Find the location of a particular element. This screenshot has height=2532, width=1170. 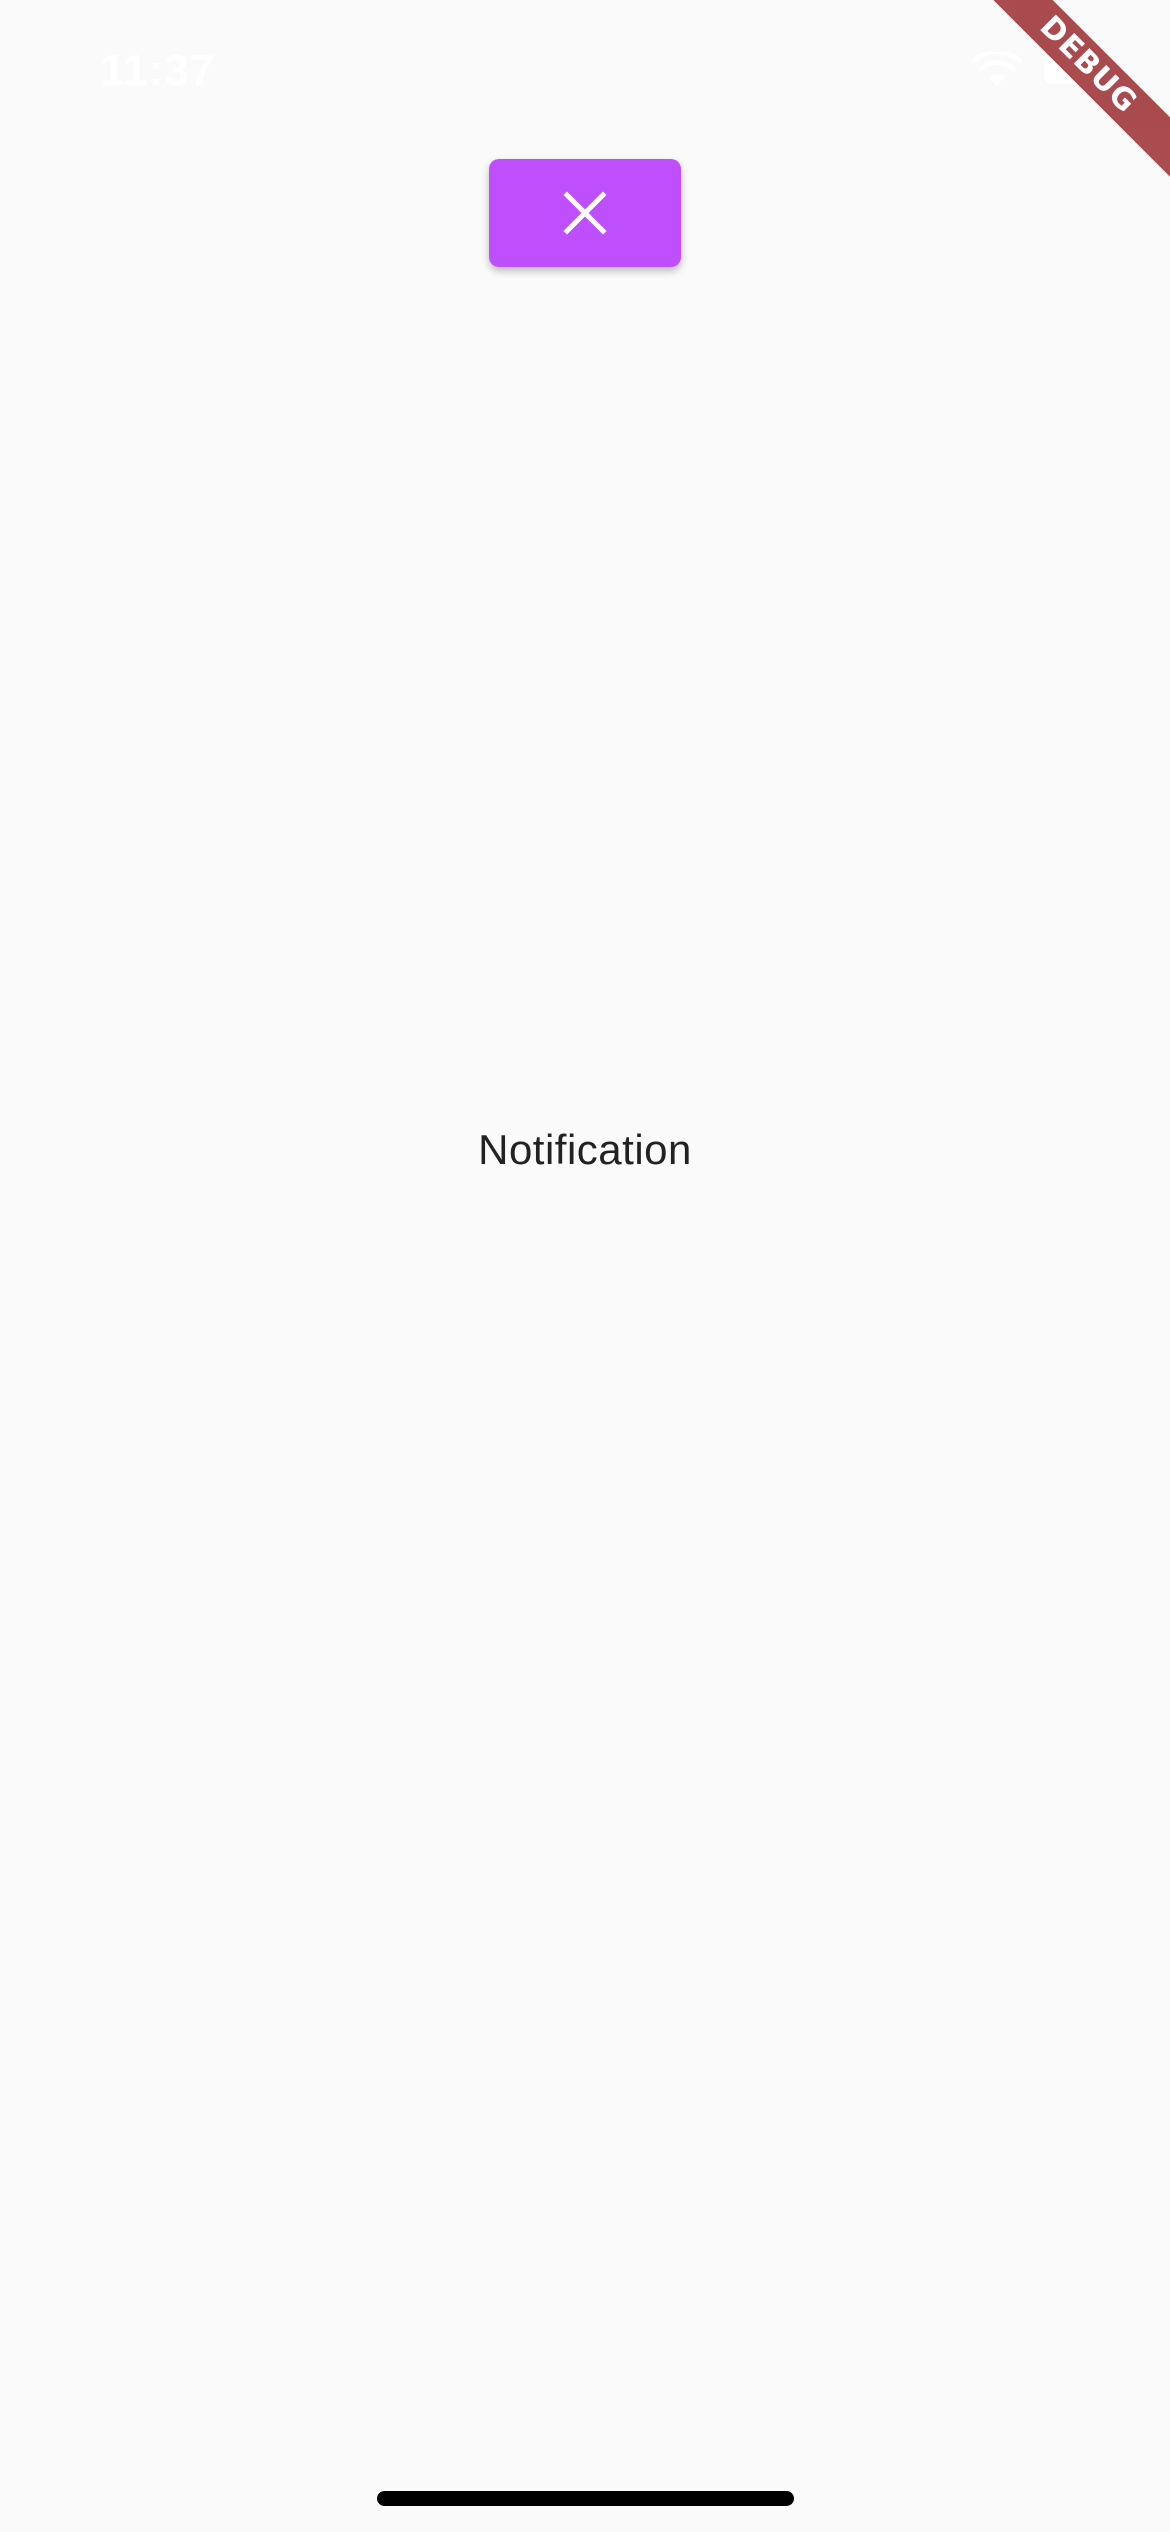

home-indicator is located at coordinates (585, 2498).